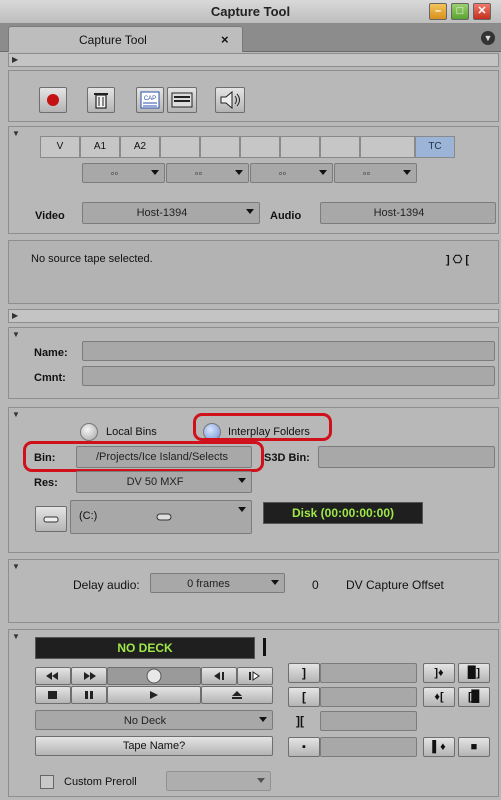  Describe the element at coordinates (387, 147) in the screenshot. I see `track-a8-button` at that location.